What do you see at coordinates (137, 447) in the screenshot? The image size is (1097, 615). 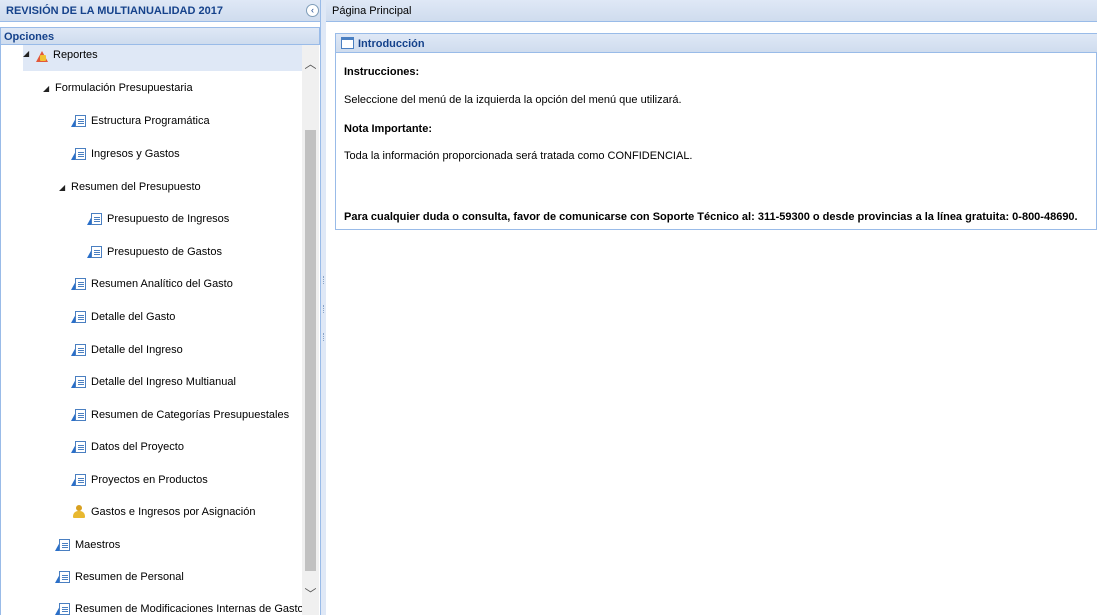 I see `tree-item-label: Datos del Proyecto` at bounding box center [137, 447].